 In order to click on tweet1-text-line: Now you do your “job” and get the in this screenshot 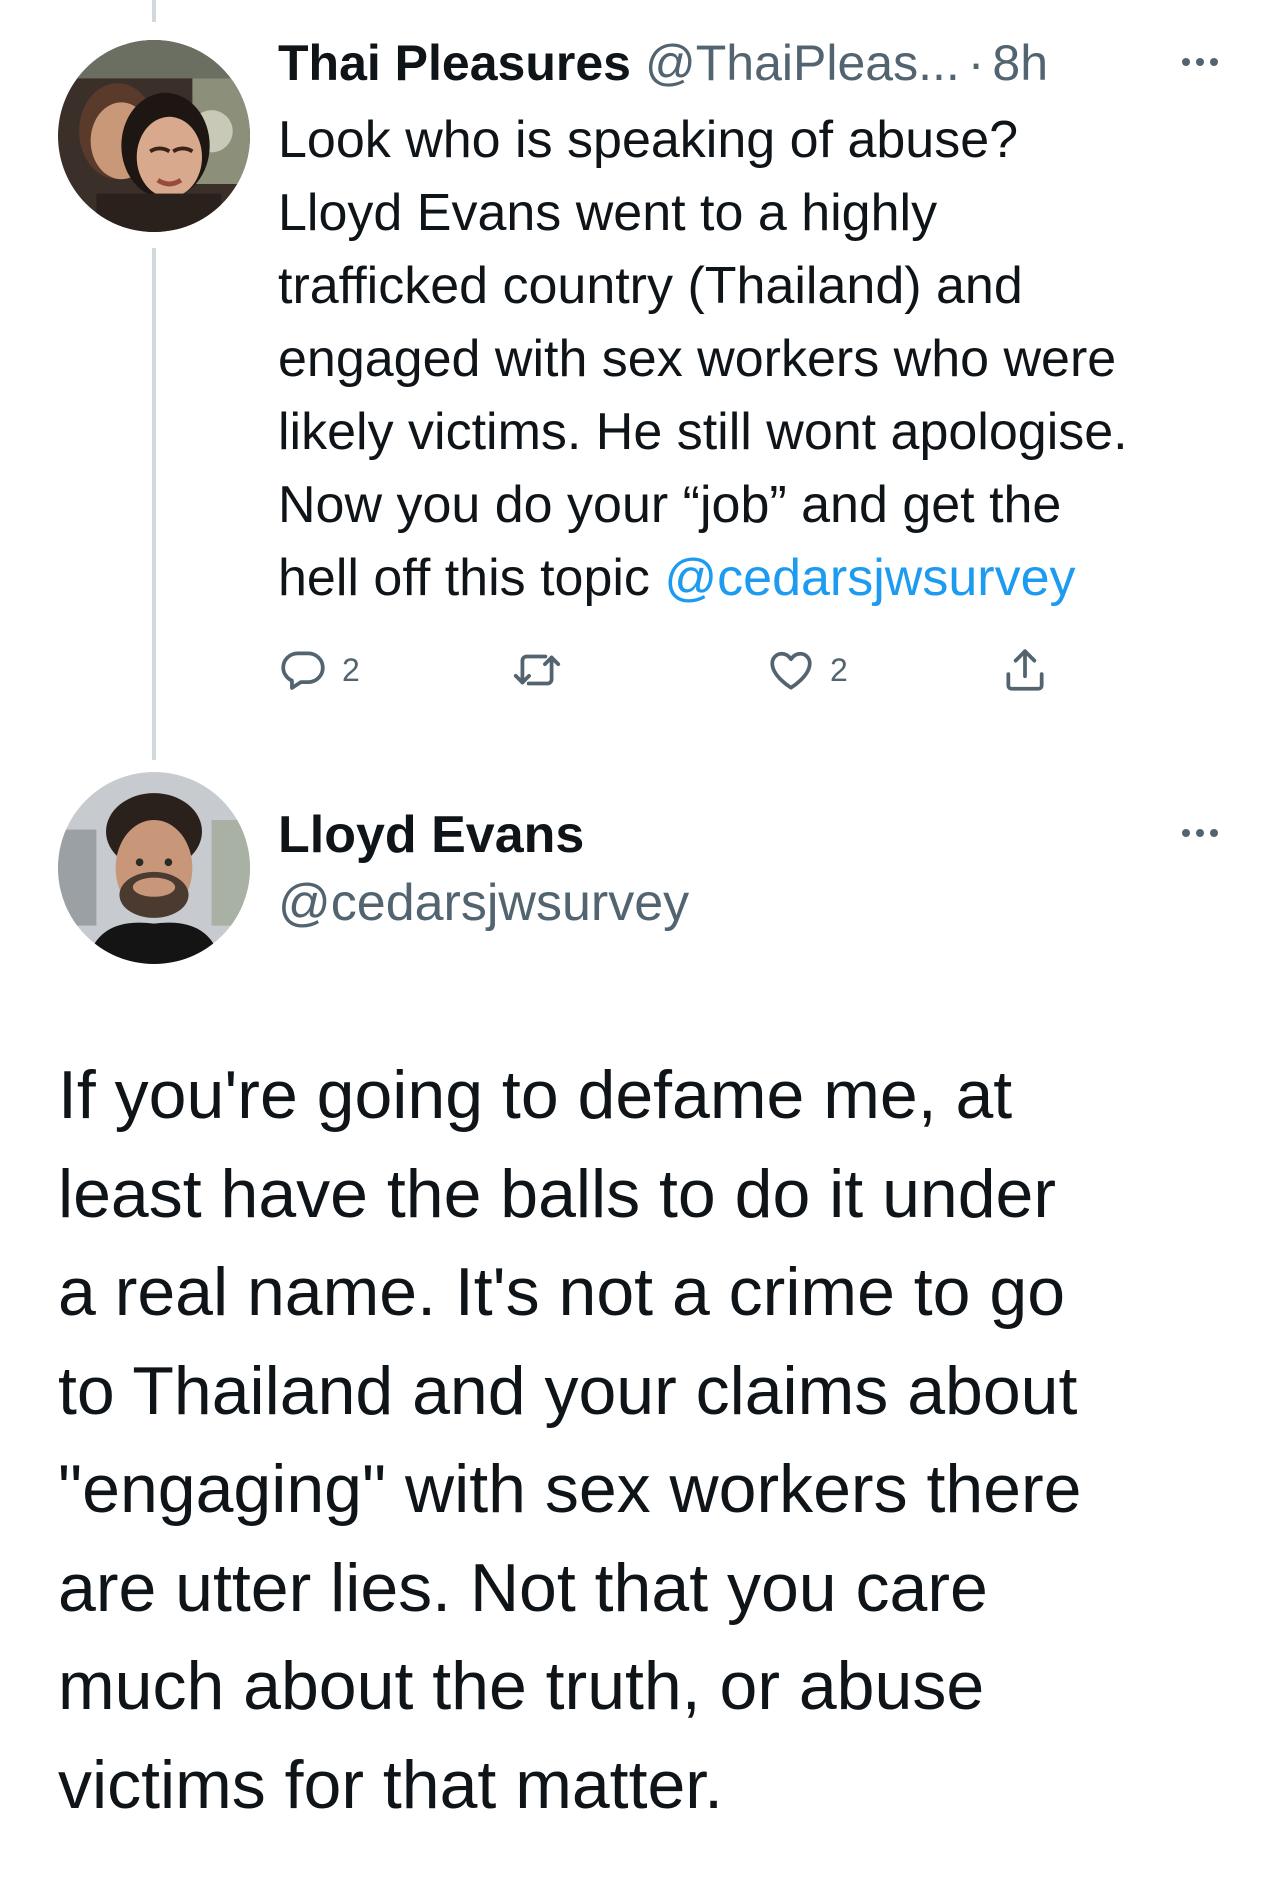, I will do `click(670, 505)`.